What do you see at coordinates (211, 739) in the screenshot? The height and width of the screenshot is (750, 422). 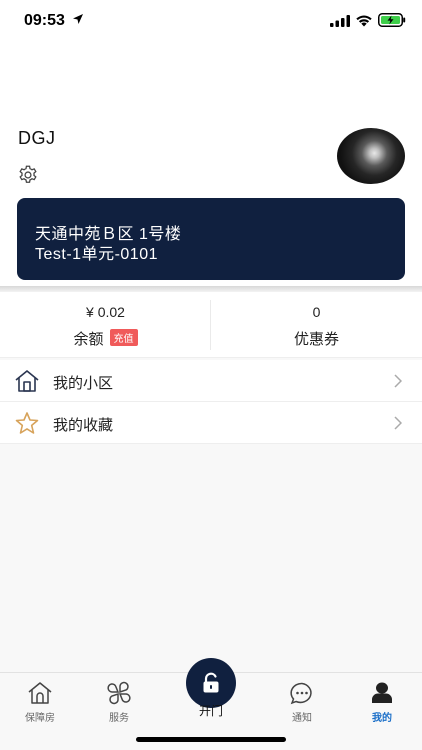 I see `home-indicator` at bounding box center [211, 739].